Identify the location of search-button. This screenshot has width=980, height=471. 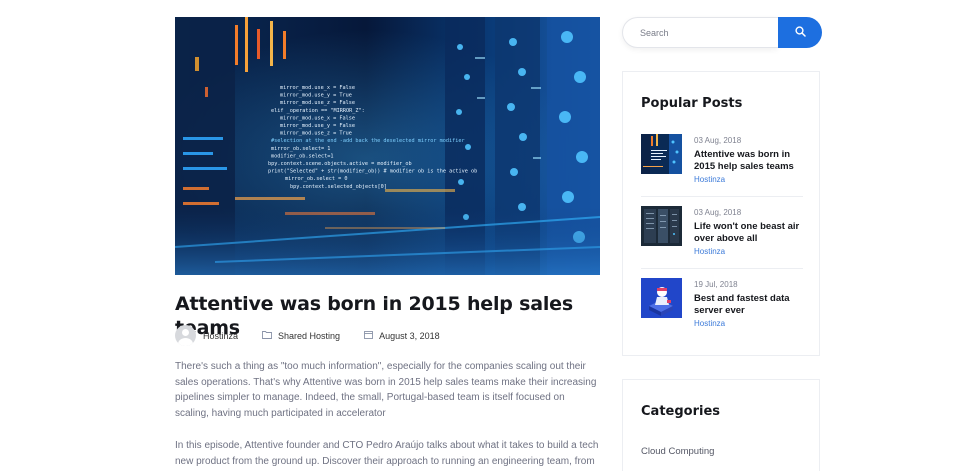
(800, 32).